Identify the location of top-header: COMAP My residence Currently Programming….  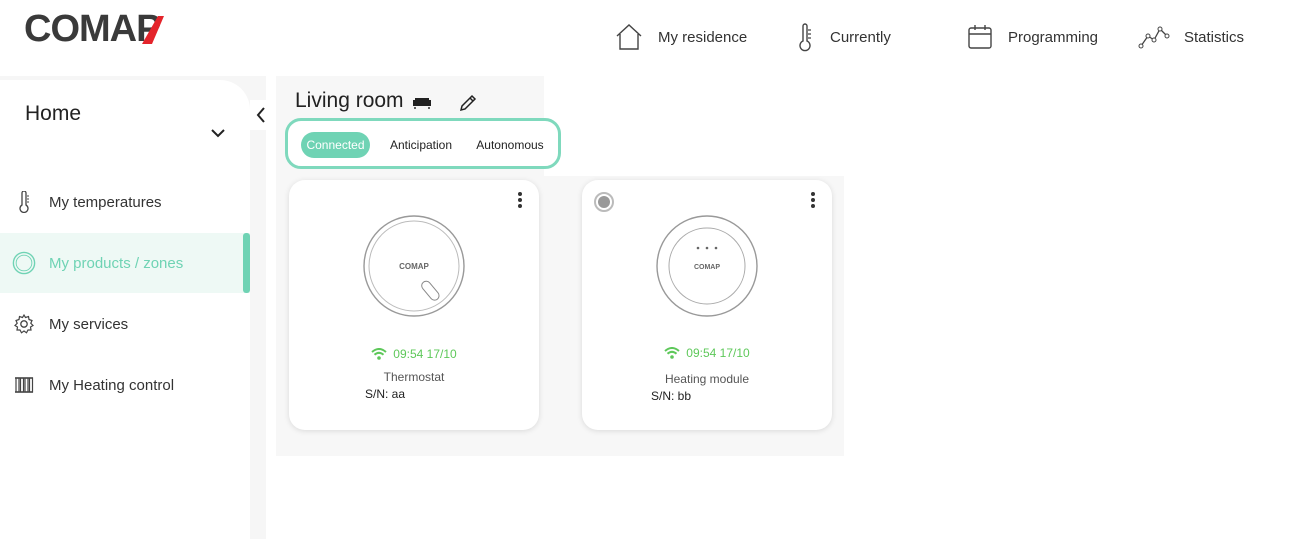
(655, 38).